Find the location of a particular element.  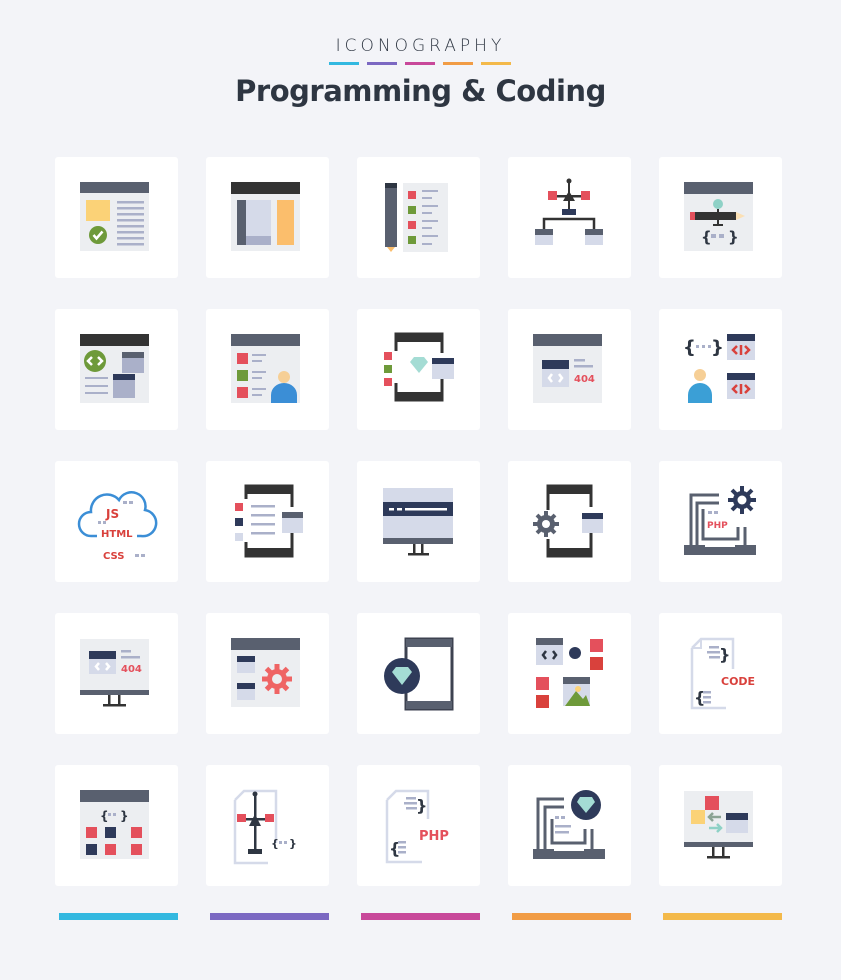

web-page-approved-icon is located at coordinates (114, 216).